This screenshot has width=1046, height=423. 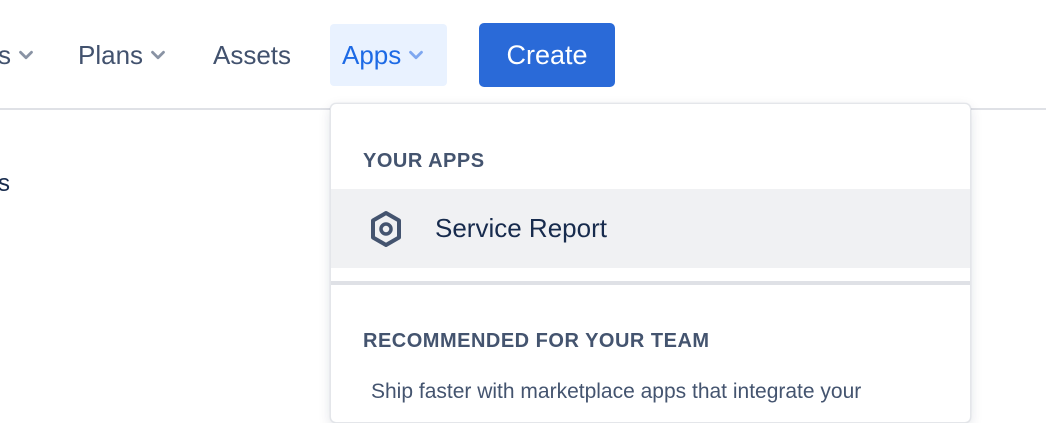 What do you see at coordinates (5, 54) in the screenshot?
I see `nav-item-partial-label: s` at bounding box center [5, 54].